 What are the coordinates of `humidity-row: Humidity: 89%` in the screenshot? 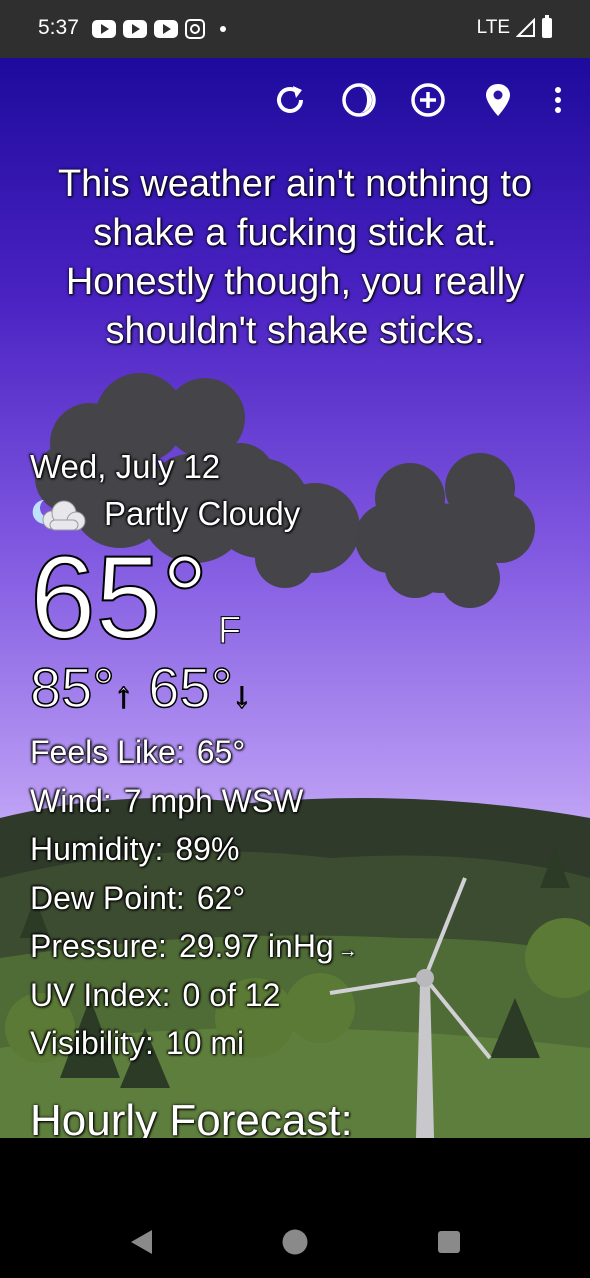 It's located at (194, 849).